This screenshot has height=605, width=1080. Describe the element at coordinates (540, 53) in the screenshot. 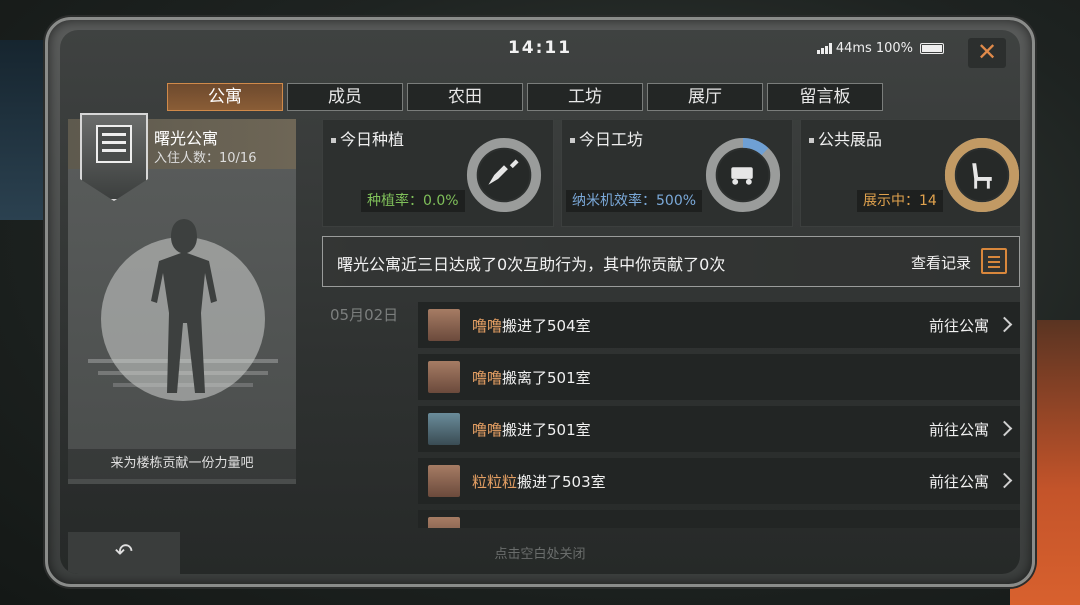

I see `status-bar: 14:11 44ms 100% ✕` at that location.